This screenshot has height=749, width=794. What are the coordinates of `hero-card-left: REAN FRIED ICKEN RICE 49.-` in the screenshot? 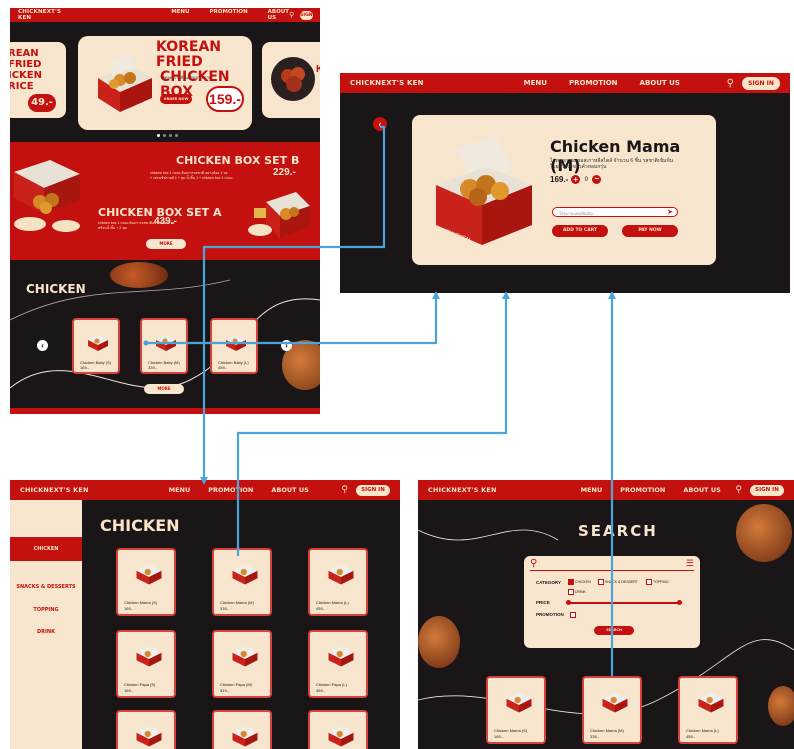 It's located at (38, 80).